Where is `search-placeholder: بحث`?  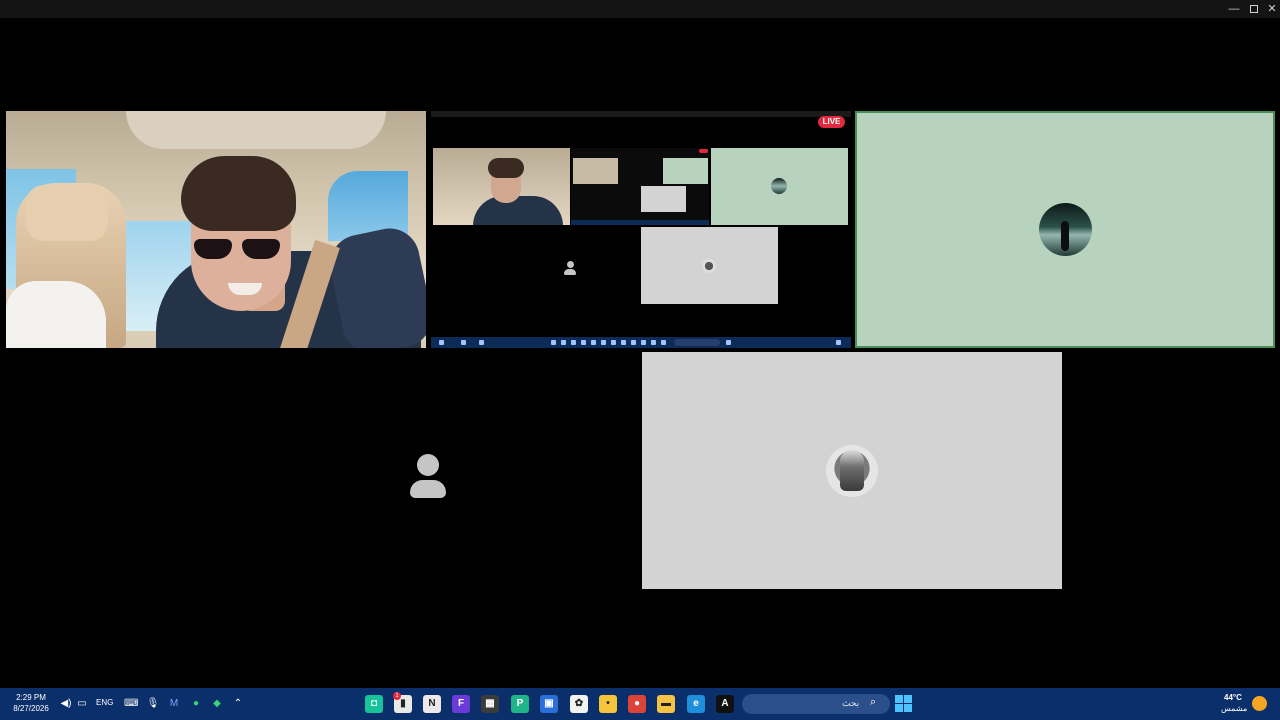
search-placeholder: بحث is located at coordinates (851, 703).